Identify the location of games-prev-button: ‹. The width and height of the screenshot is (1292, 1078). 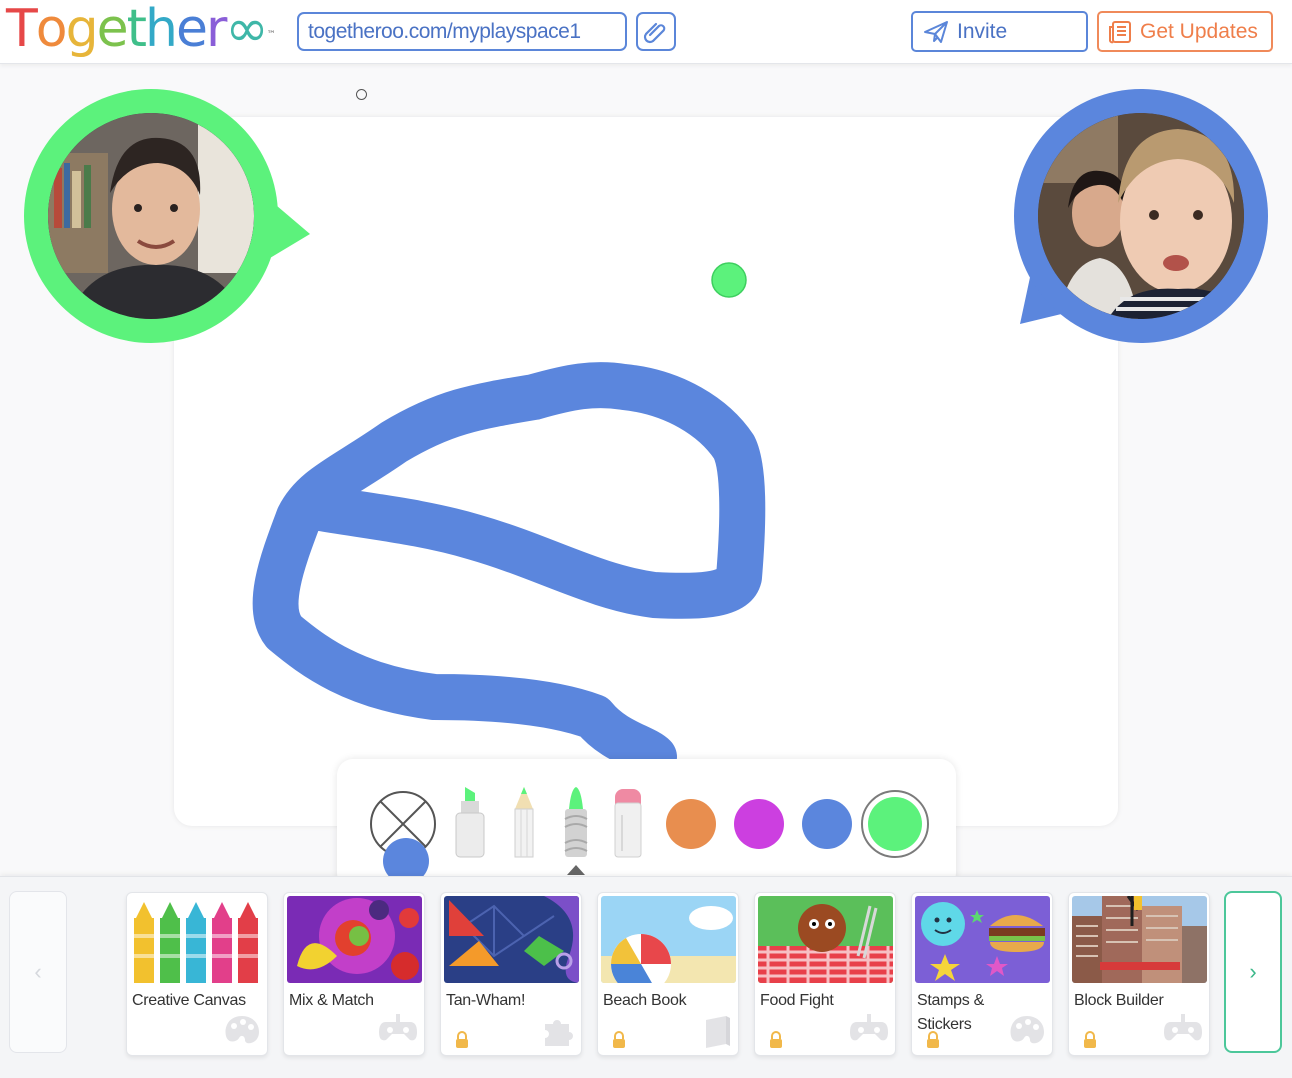
(38, 972).